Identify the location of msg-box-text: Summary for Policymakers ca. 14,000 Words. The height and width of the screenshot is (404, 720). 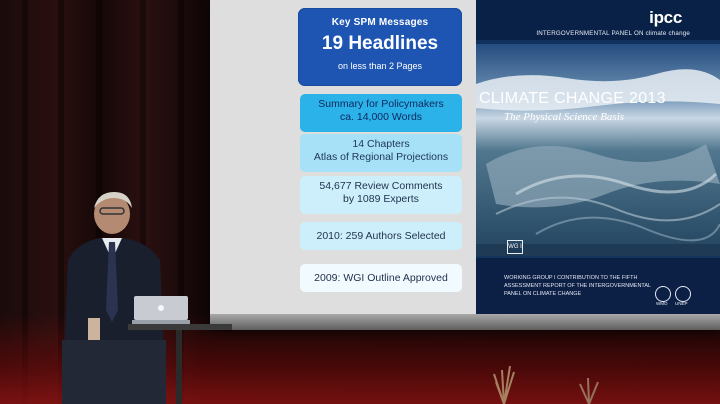
(381, 110).